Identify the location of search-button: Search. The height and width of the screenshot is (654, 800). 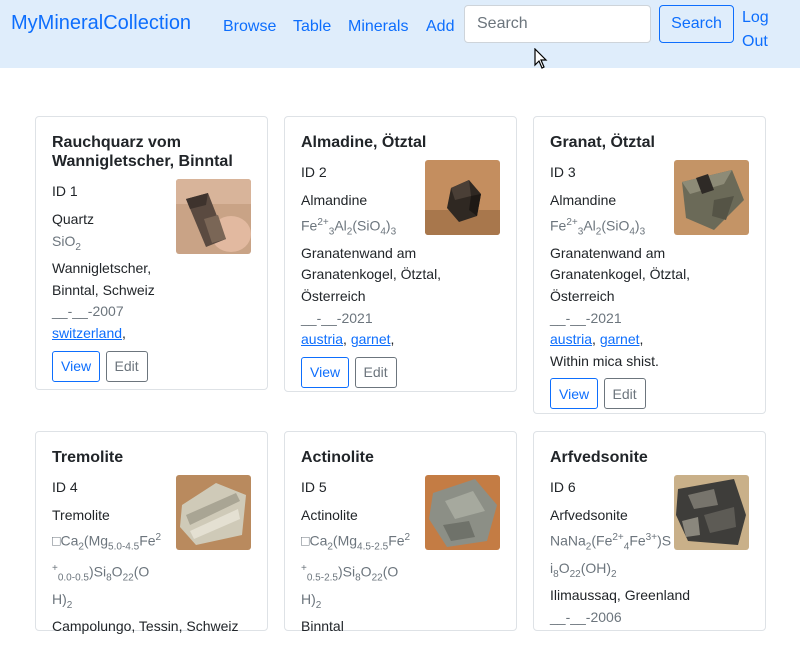
(696, 24).